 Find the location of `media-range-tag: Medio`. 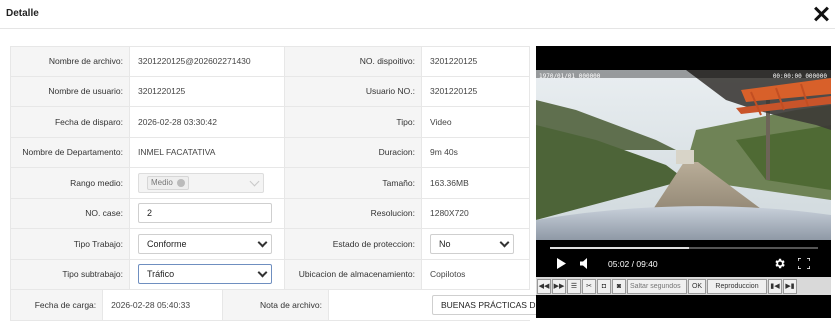

media-range-tag: Medio is located at coordinates (168, 182).